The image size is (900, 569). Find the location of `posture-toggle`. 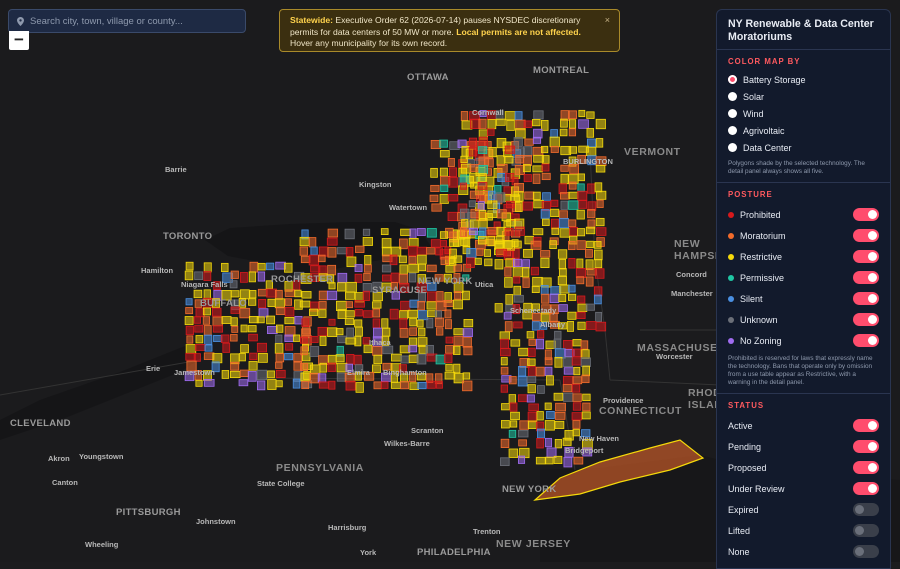

posture-toggle is located at coordinates (866, 298).